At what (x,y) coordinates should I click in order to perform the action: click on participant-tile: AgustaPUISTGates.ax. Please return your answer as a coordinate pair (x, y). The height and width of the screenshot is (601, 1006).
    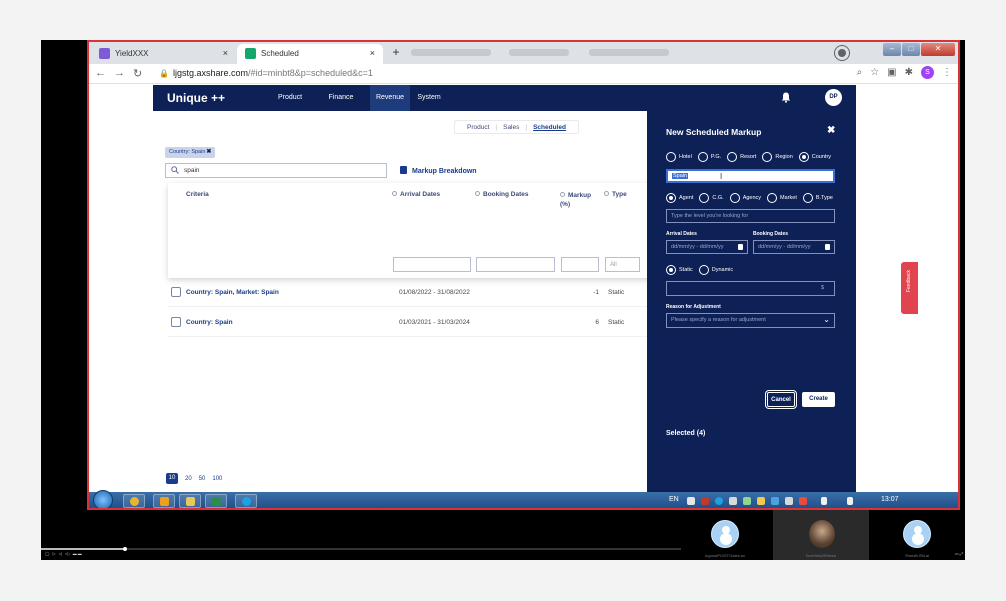
    Looking at the image, I should click on (725, 535).